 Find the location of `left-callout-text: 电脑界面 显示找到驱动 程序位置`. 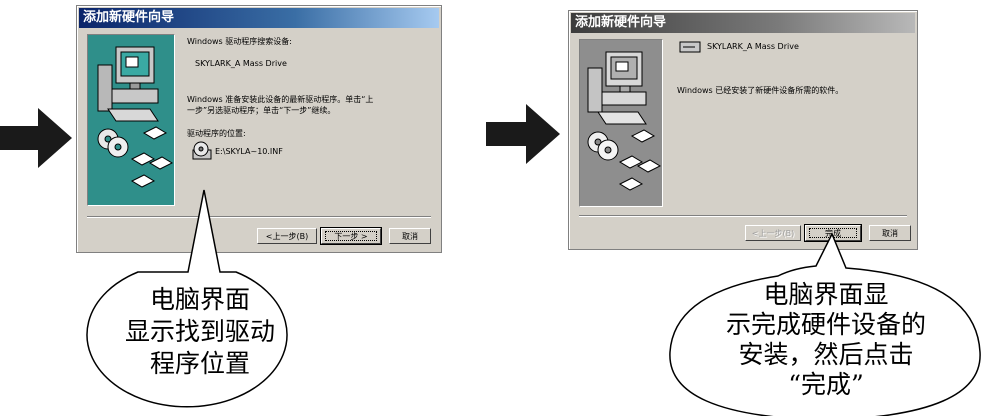

left-callout-text: 电脑界面 显示找到驱动 程序位置 is located at coordinates (200, 332).